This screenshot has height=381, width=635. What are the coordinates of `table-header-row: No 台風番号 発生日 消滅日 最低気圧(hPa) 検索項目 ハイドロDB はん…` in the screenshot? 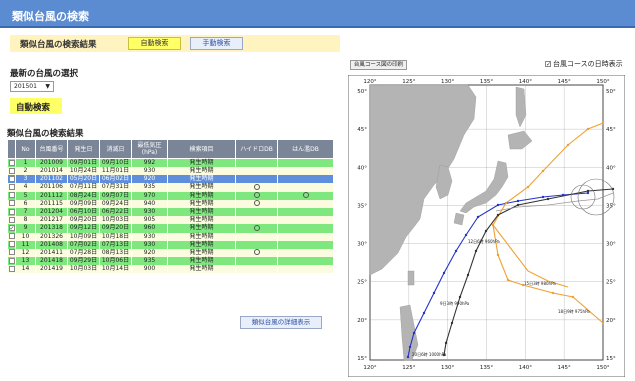 It's located at (170, 149).